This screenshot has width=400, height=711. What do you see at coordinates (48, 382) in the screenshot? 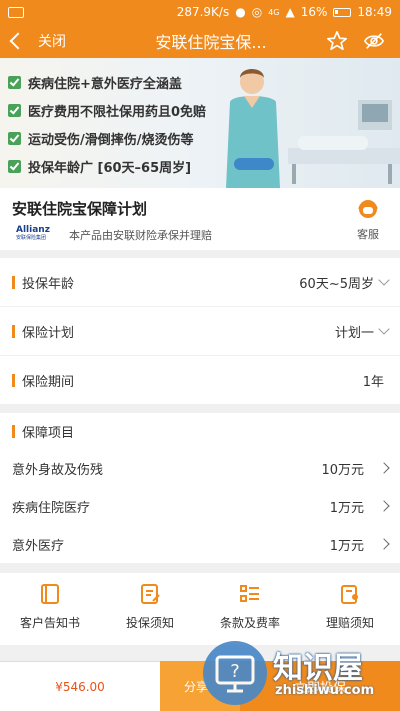
I see `period-label: 保险期间` at bounding box center [48, 382].